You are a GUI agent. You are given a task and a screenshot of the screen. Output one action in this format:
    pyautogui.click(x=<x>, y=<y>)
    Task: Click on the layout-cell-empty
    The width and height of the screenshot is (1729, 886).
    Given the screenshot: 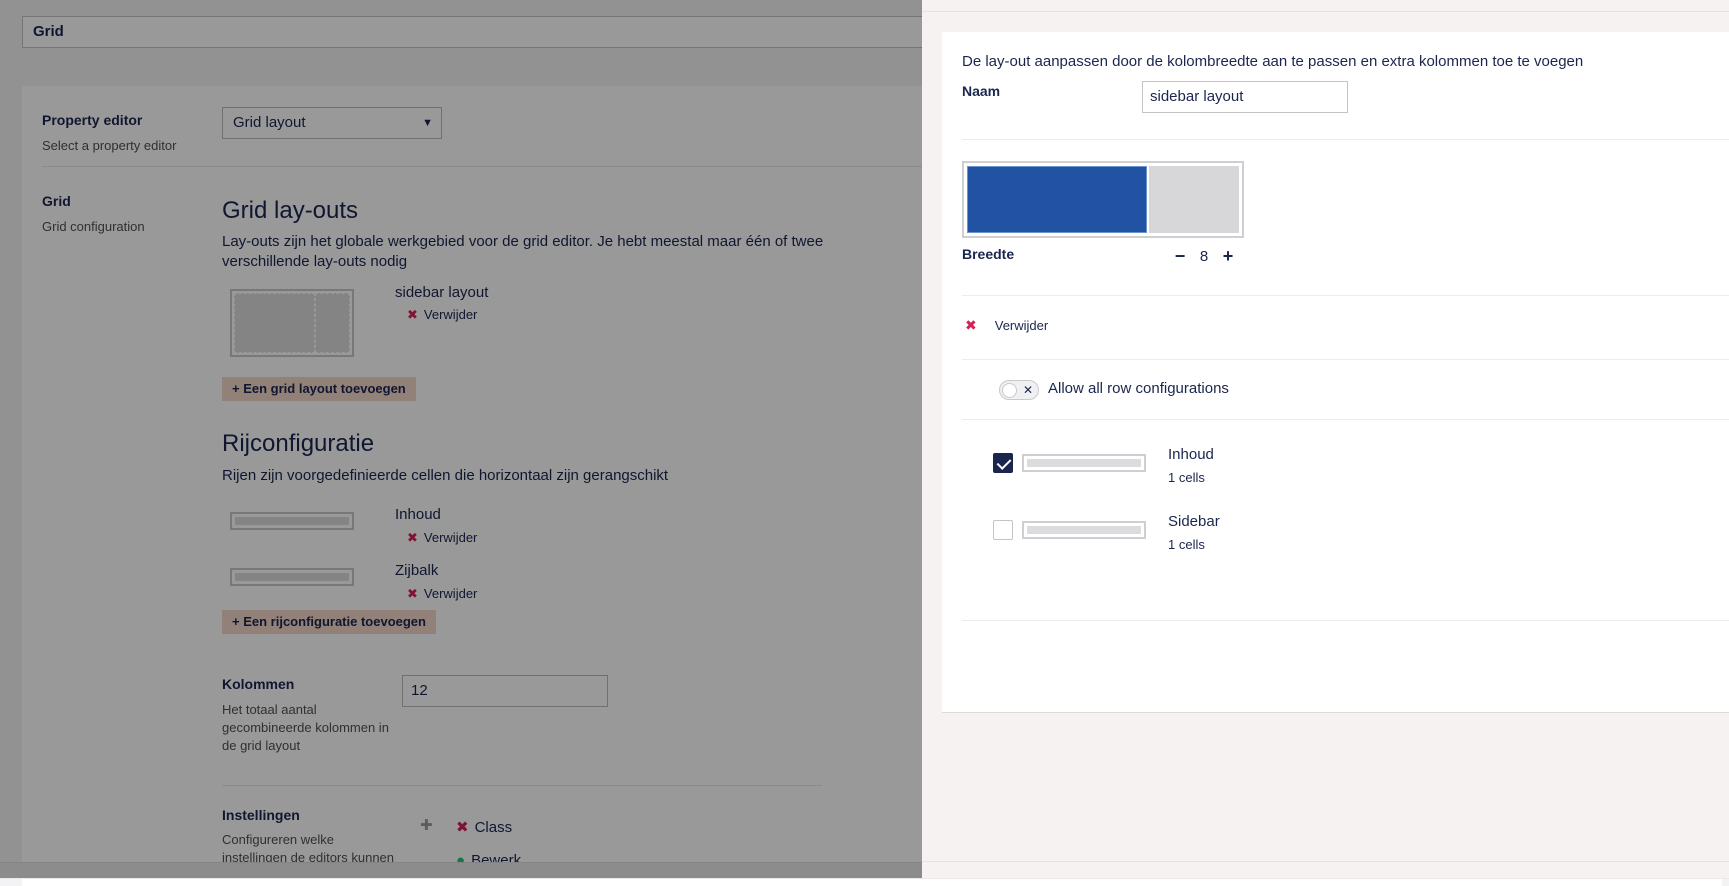 What is the action you would take?
    pyautogui.click(x=1194, y=199)
    